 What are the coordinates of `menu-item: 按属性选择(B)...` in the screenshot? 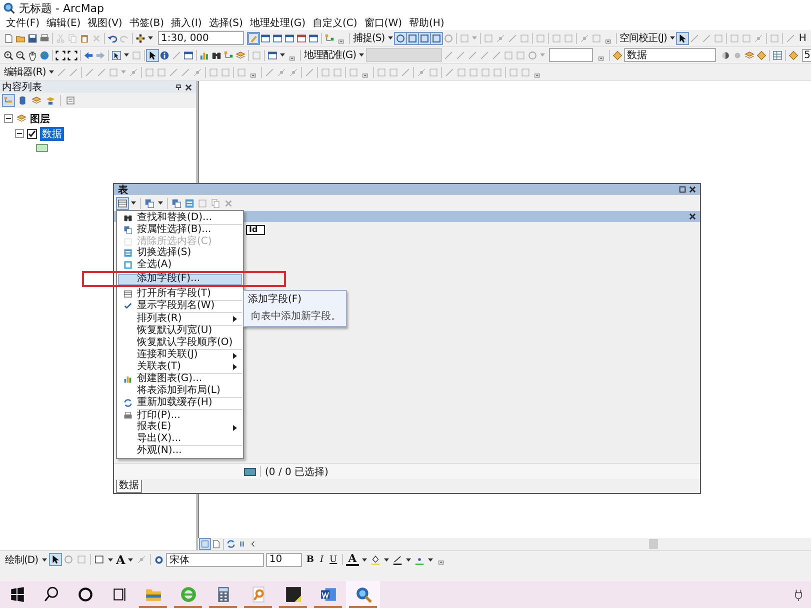 It's located at (180, 230).